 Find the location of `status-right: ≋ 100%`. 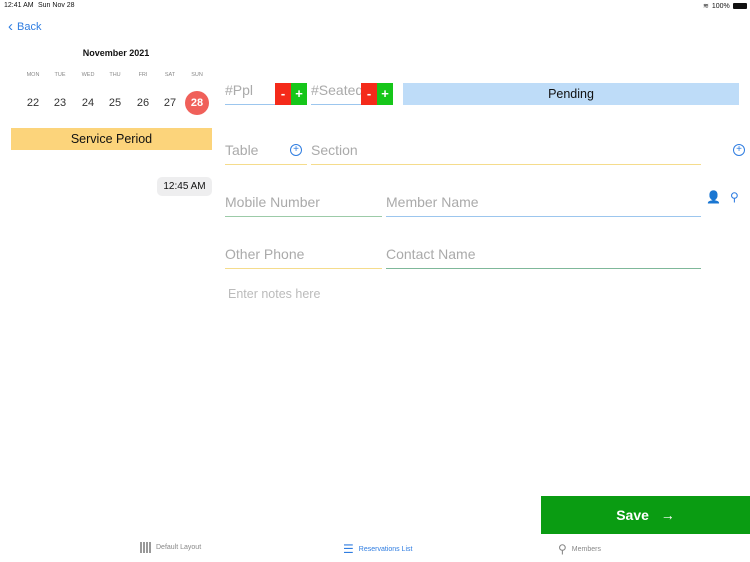

status-right: ≋ 100% is located at coordinates (725, 6).